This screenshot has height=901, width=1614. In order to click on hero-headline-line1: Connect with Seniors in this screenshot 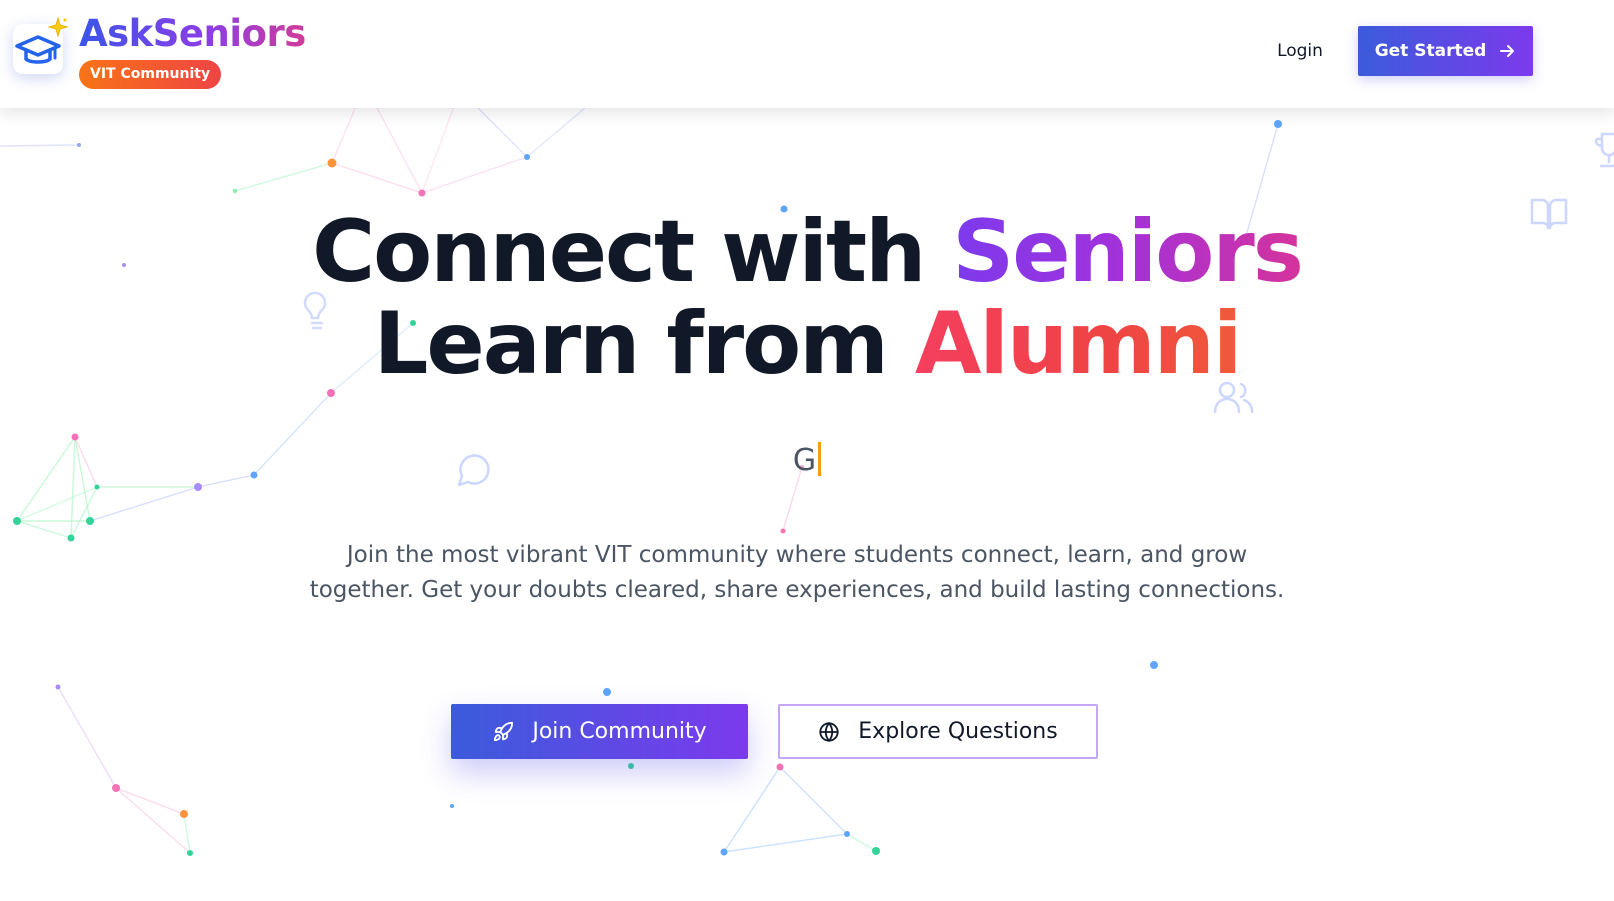, I will do `click(807, 252)`.